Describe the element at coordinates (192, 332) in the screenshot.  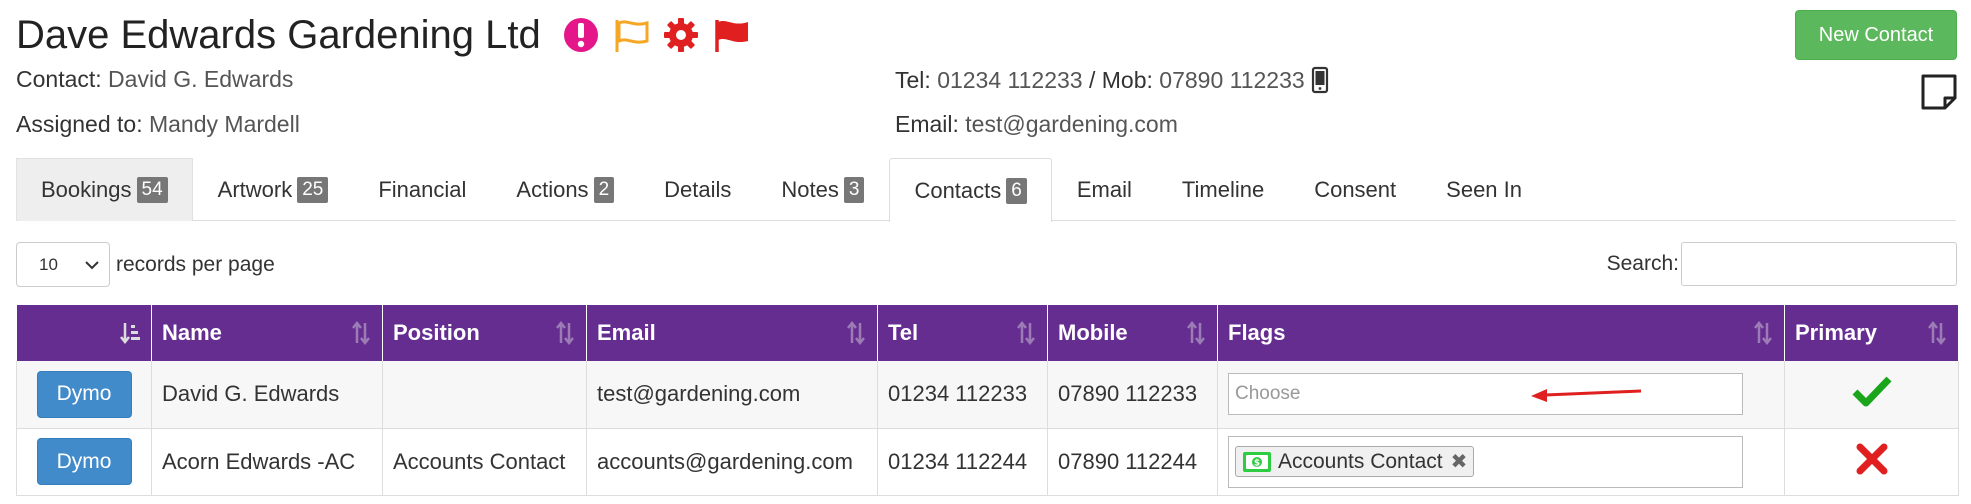
I see `column-header-label: Name` at that location.